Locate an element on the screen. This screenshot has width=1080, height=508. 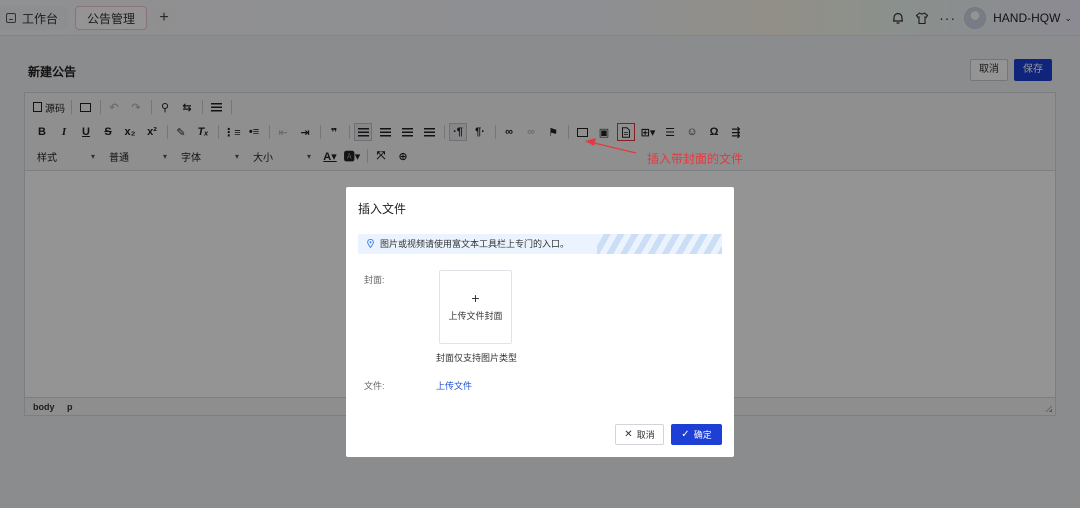
upload-file-link: 上传文件 is located at coordinates (454, 385).